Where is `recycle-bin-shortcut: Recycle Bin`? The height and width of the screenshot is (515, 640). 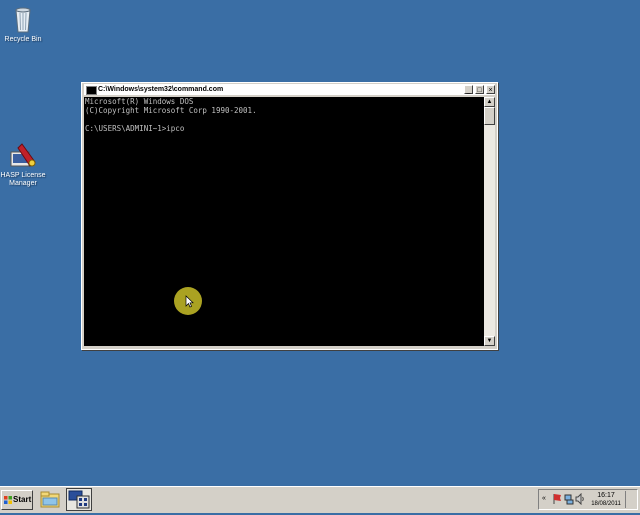
recycle-bin-shortcut: Recycle Bin is located at coordinates (24, 24).